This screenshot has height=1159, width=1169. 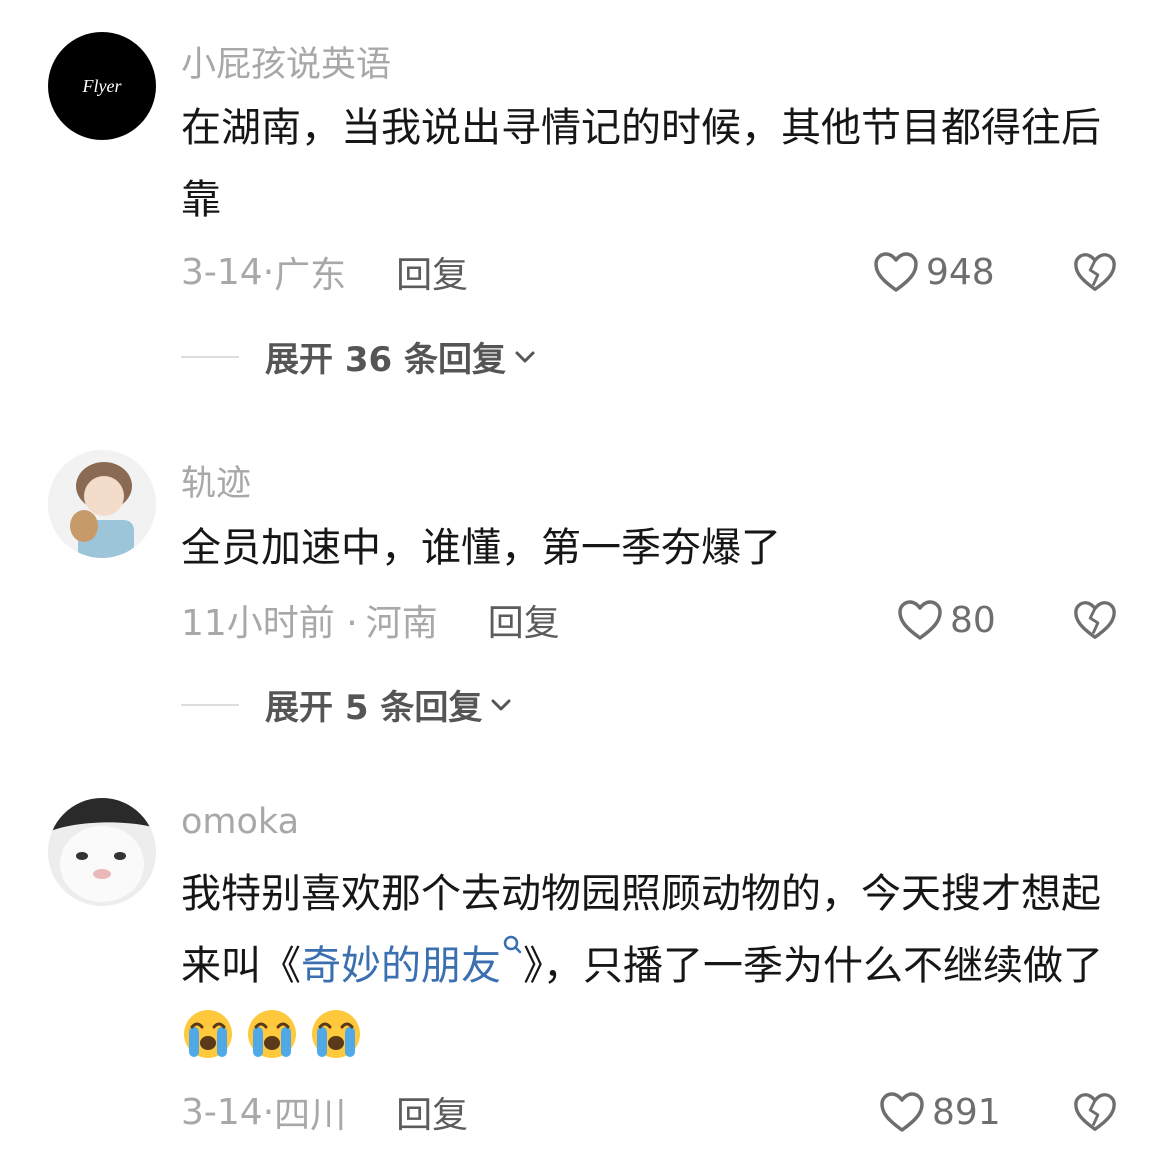 I want to click on search-link: 奇妙的朋友, so click(x=412, y=962).